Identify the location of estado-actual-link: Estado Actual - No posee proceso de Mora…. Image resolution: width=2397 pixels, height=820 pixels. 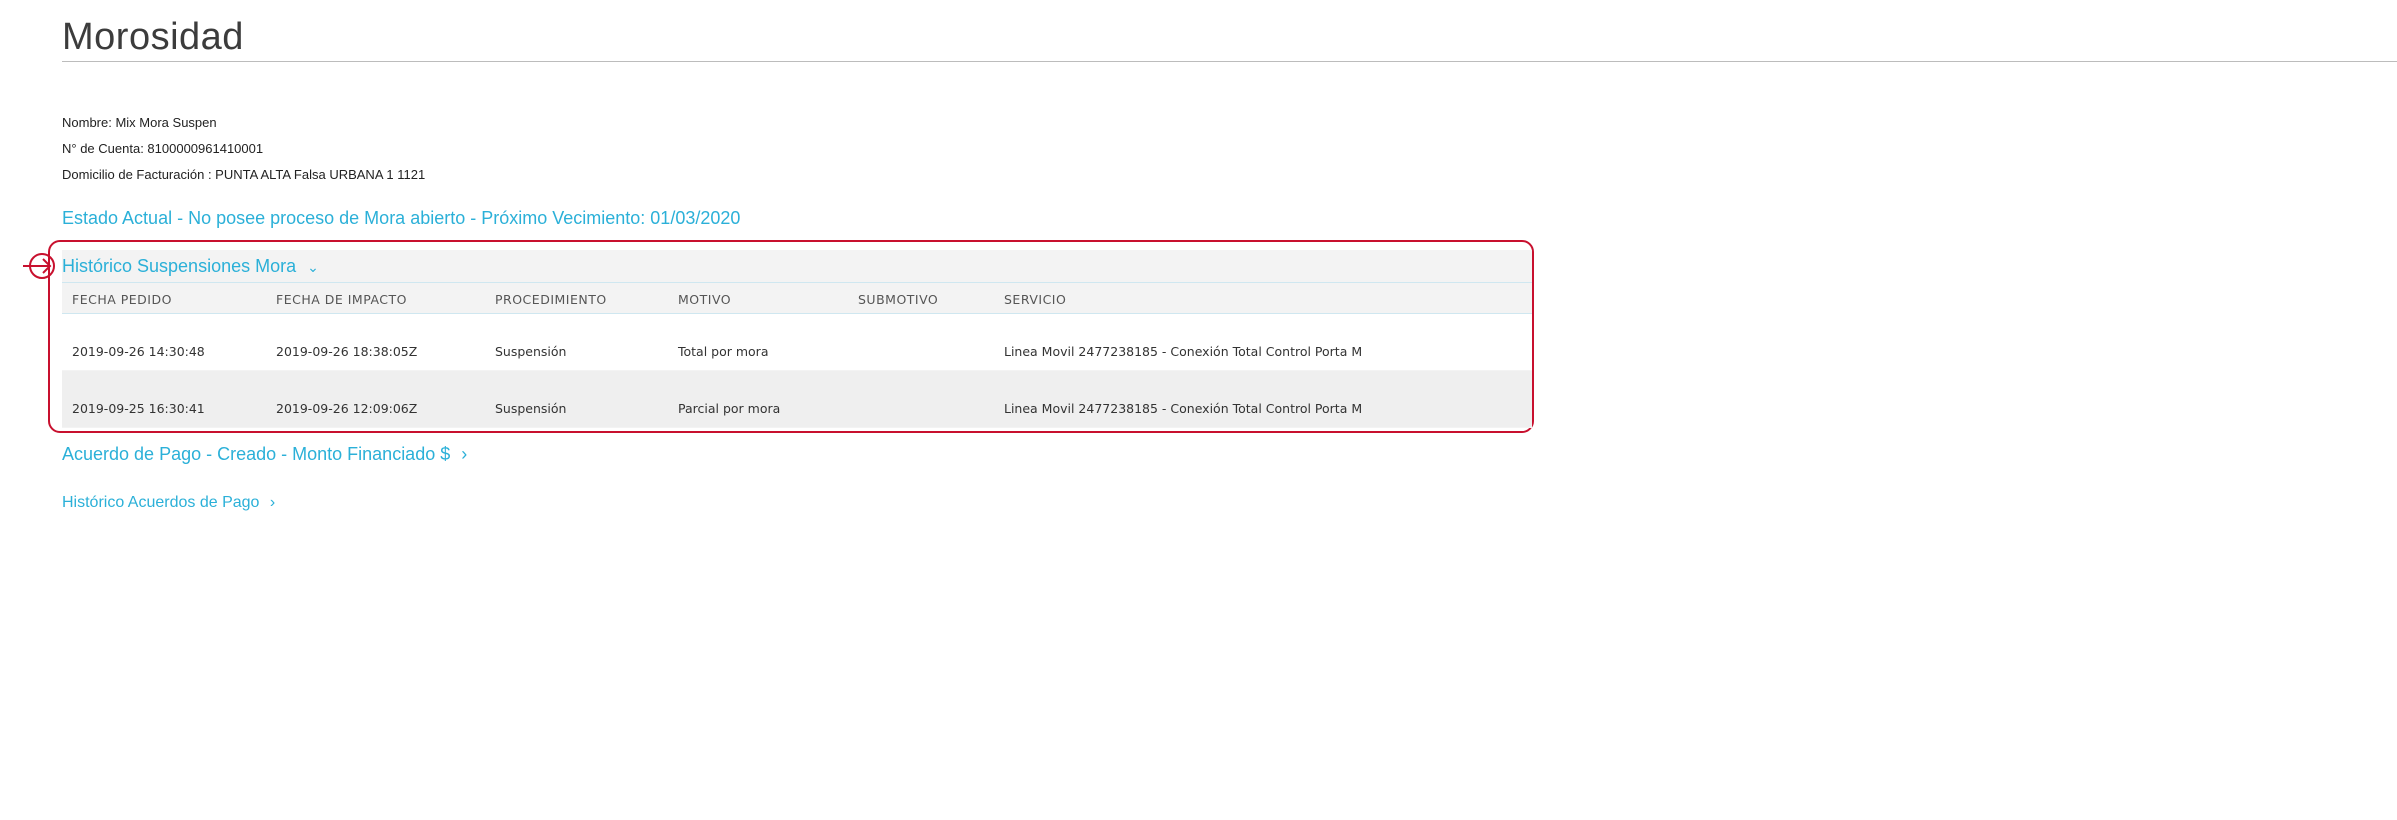
(401, 218).